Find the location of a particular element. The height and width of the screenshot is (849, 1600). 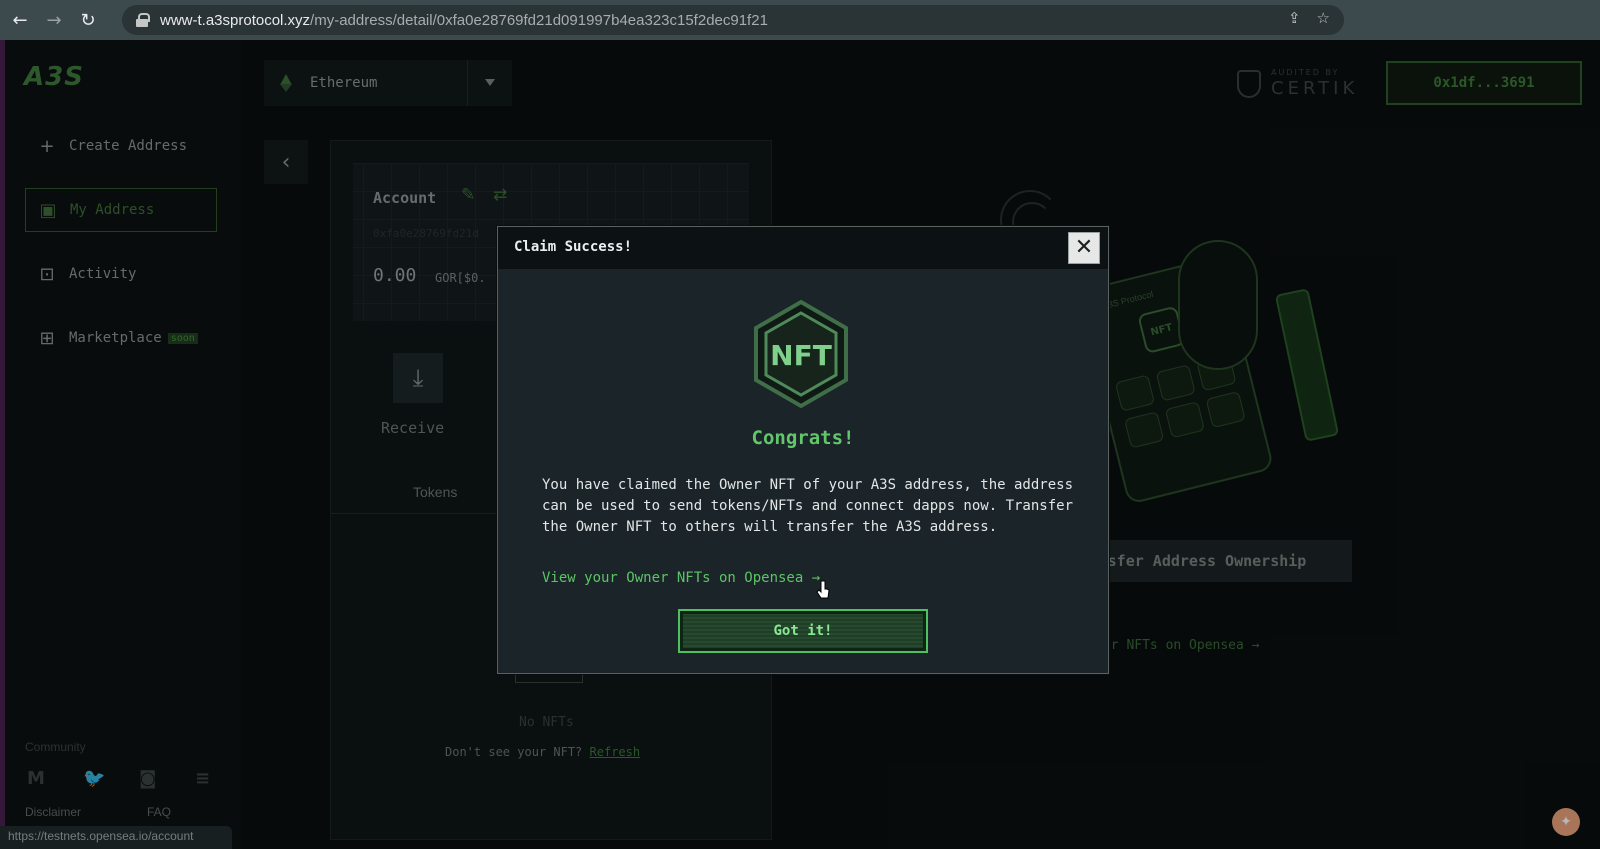

dialog-title: Claim Success! is located at coordinates (573, 247).